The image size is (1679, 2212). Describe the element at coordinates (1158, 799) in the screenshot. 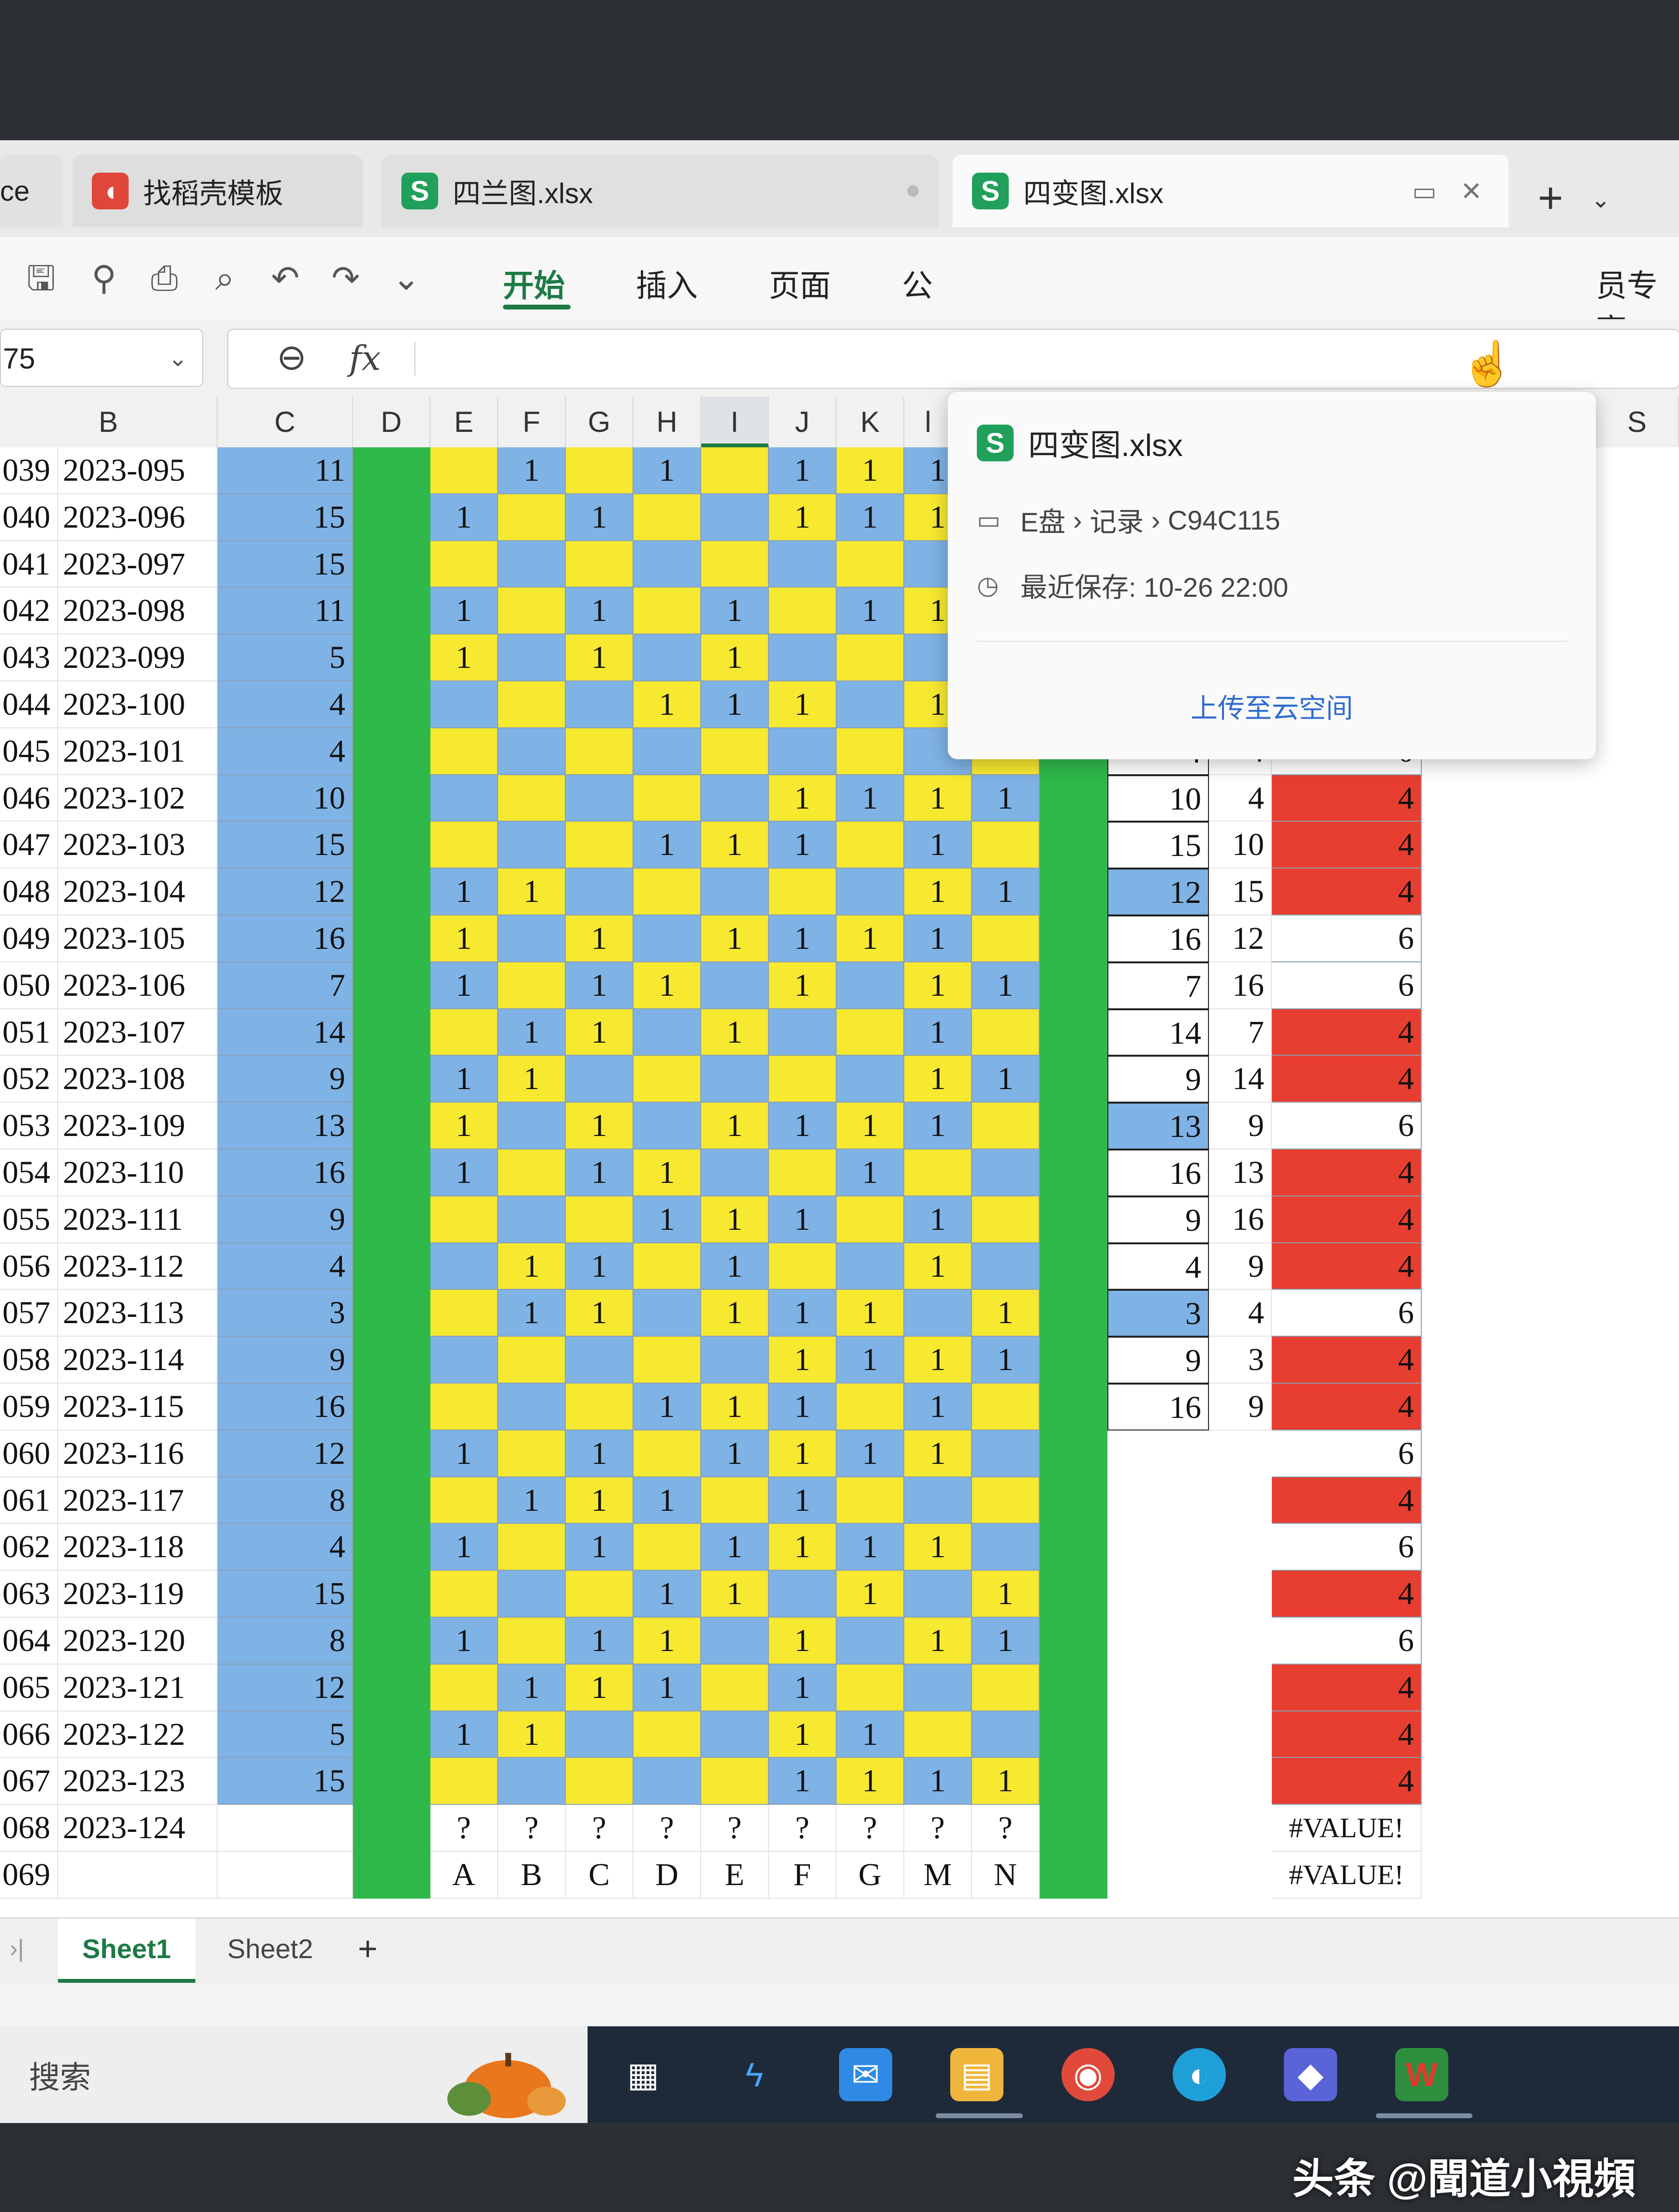

I see `cell-value-current: 10` at that location.